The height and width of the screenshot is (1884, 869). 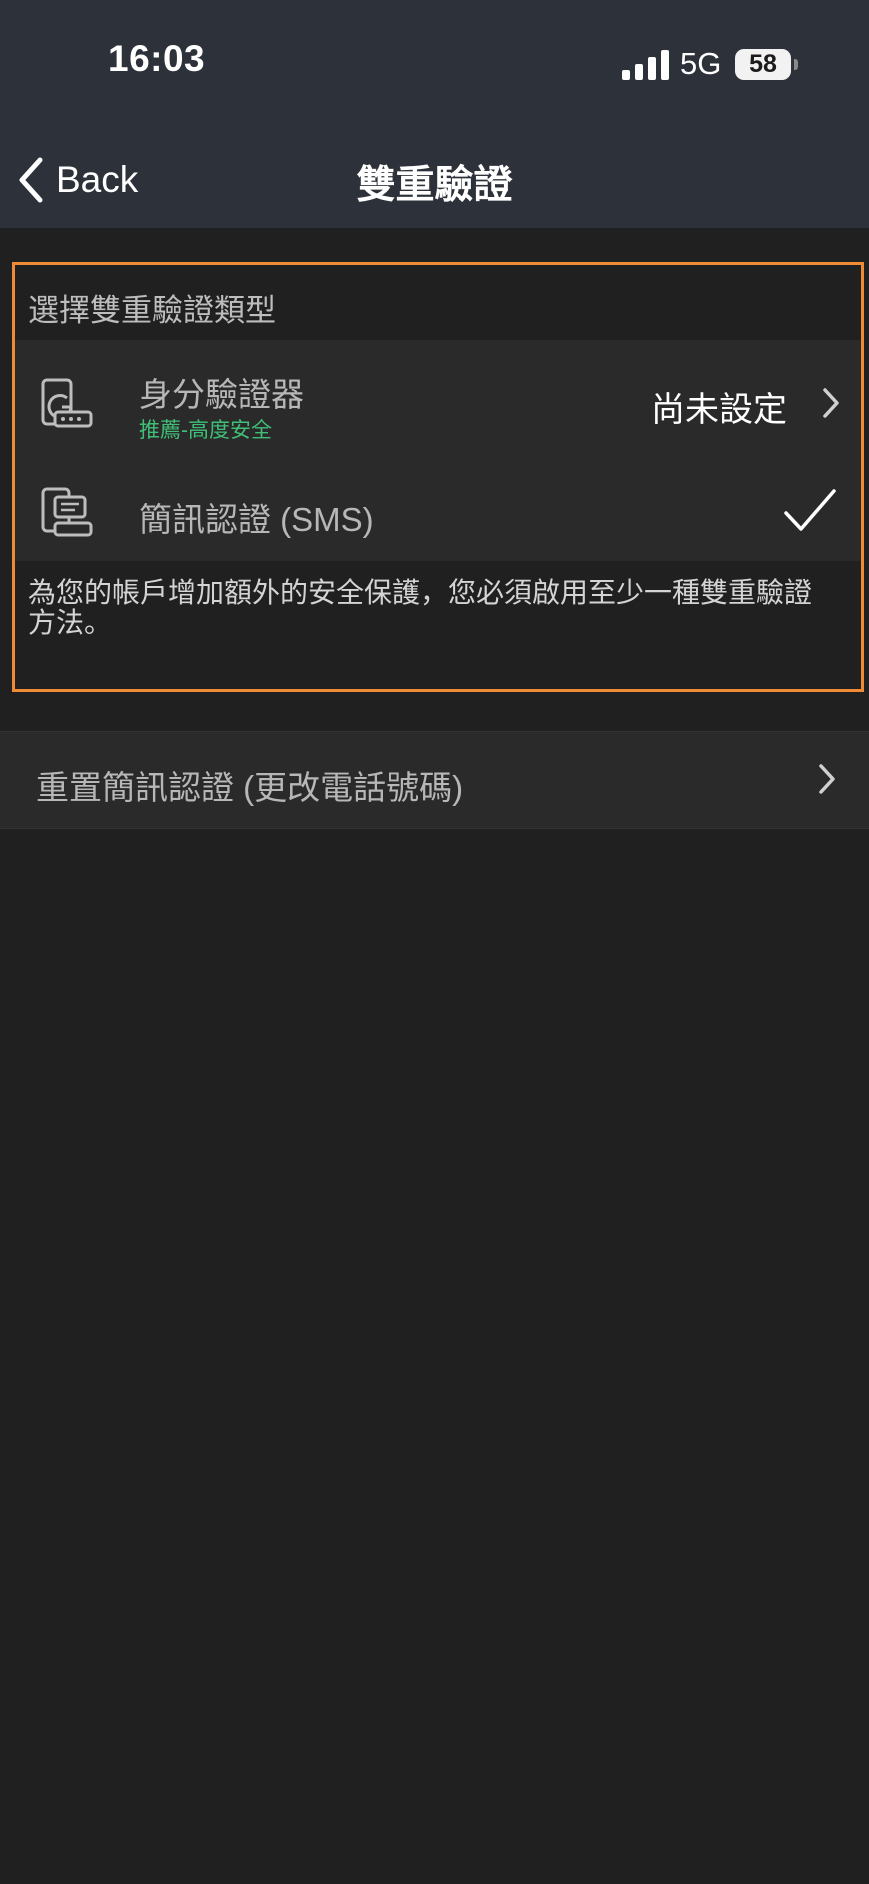 I want to click on battery-cap, so click(x=796, y=64).